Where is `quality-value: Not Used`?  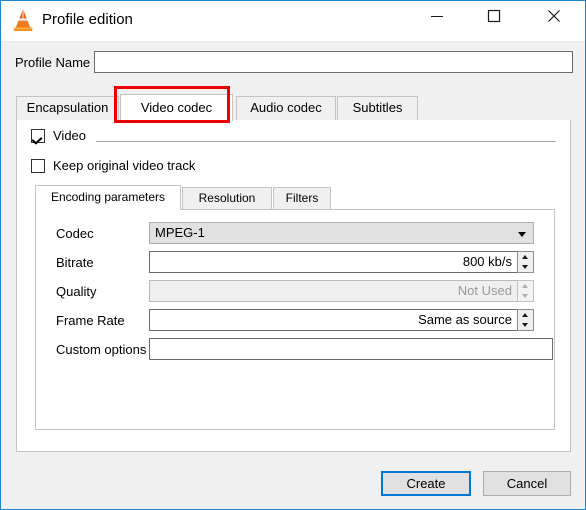 quality-value: Not Used is located at coordinates (333, 291).